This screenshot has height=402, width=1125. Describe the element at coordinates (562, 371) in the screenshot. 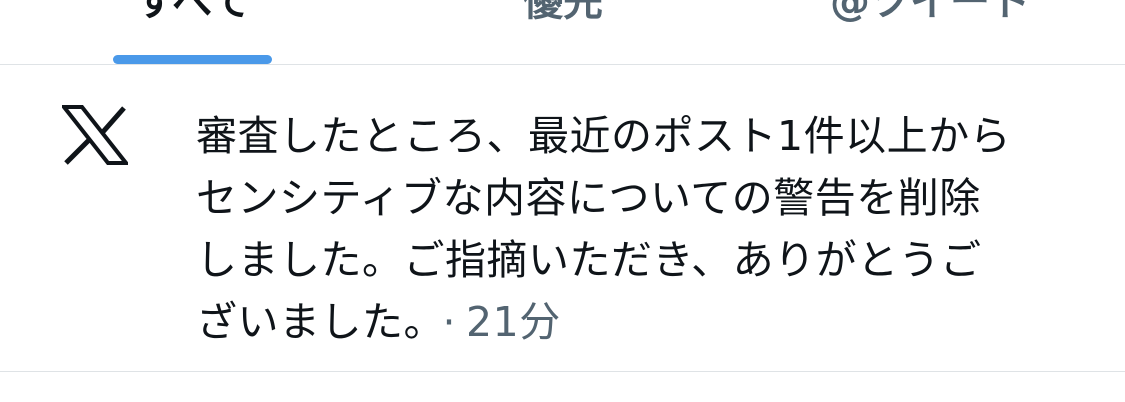

I see `notification-divider` at that location.